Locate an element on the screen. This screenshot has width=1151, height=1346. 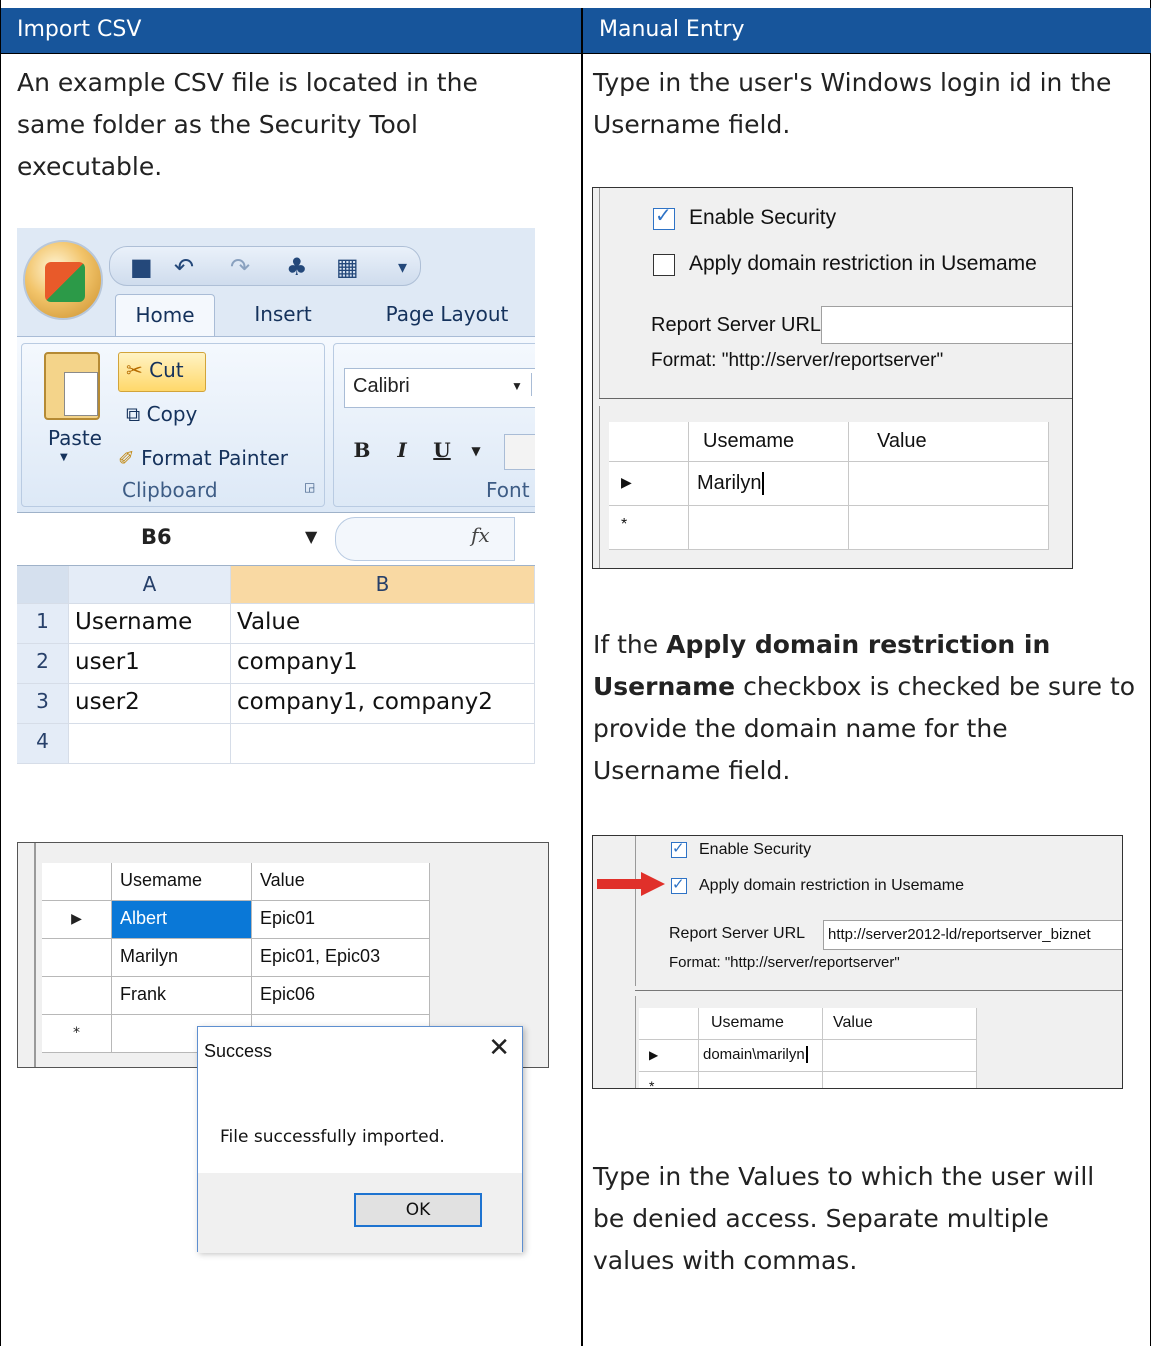
header-import-csv: Import CSV is located at coordinates (291, 30).